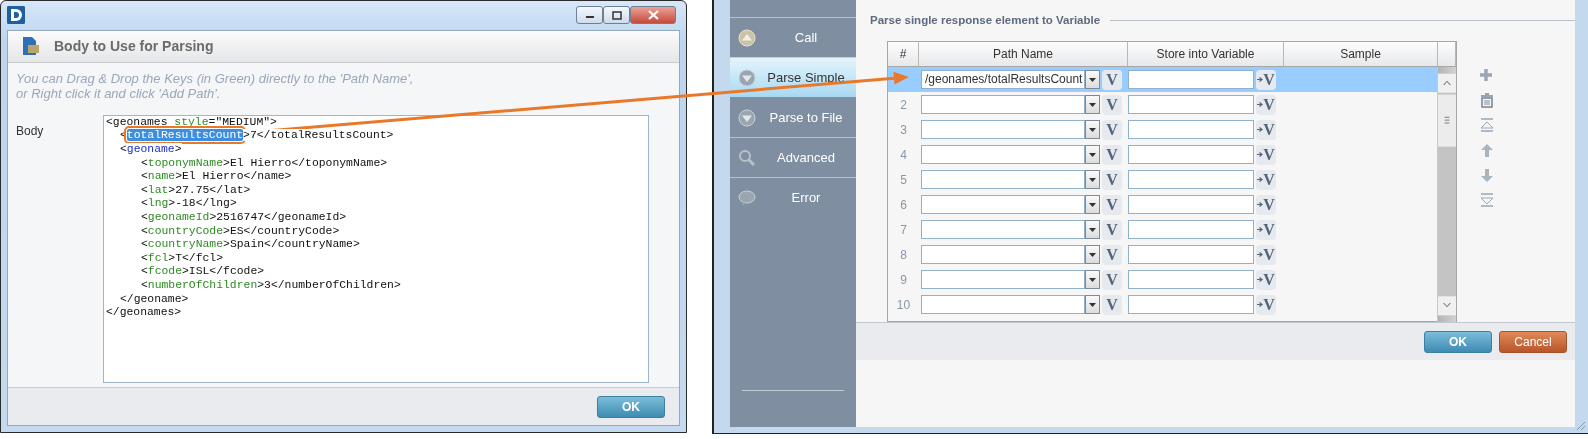  What do you see at coordinates (1487, 75) in the screenshot?
I see `add-icon` at bounding box center [1487, 75].